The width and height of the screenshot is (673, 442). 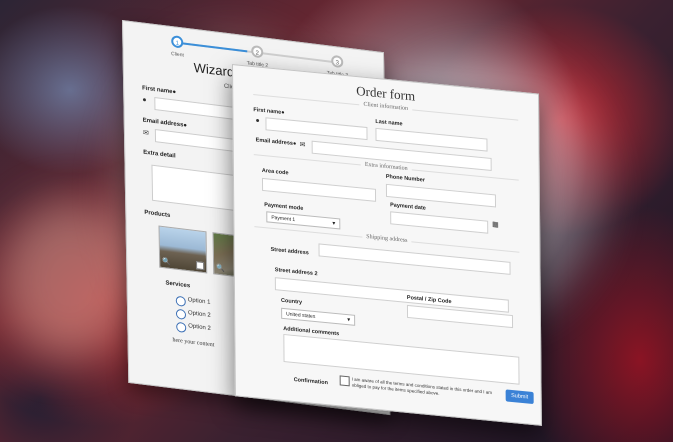 What do you see at coordinates (178, 285) in the screenshot?
I see `services-label: Services` at bounding box center [178, 285].